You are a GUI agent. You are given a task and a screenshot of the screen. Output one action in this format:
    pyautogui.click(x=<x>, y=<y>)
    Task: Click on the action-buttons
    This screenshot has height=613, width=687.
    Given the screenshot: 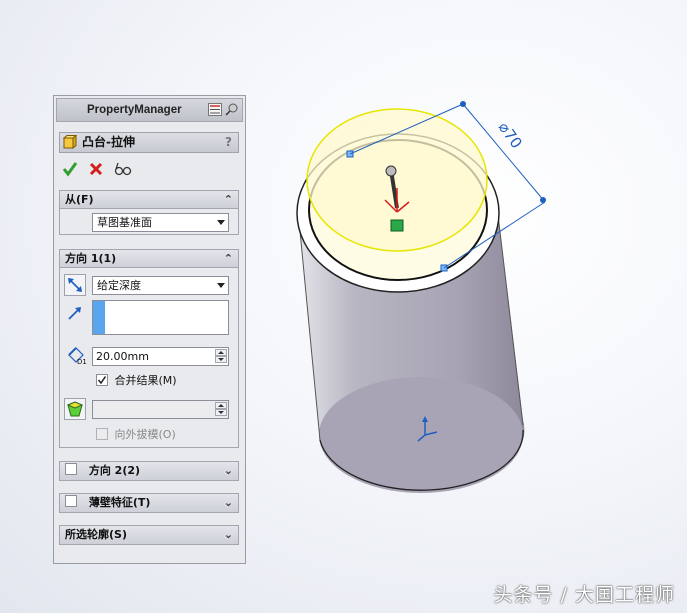 What is the action you would take?
    pyautogui.click(x=97, y=169)
    